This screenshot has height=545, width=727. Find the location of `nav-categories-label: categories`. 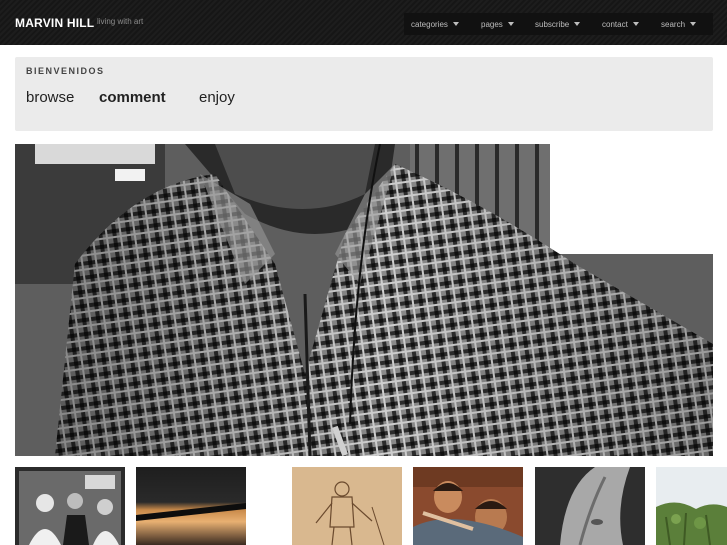

nav-categories-label: categories is located at coordinates (429, 24).